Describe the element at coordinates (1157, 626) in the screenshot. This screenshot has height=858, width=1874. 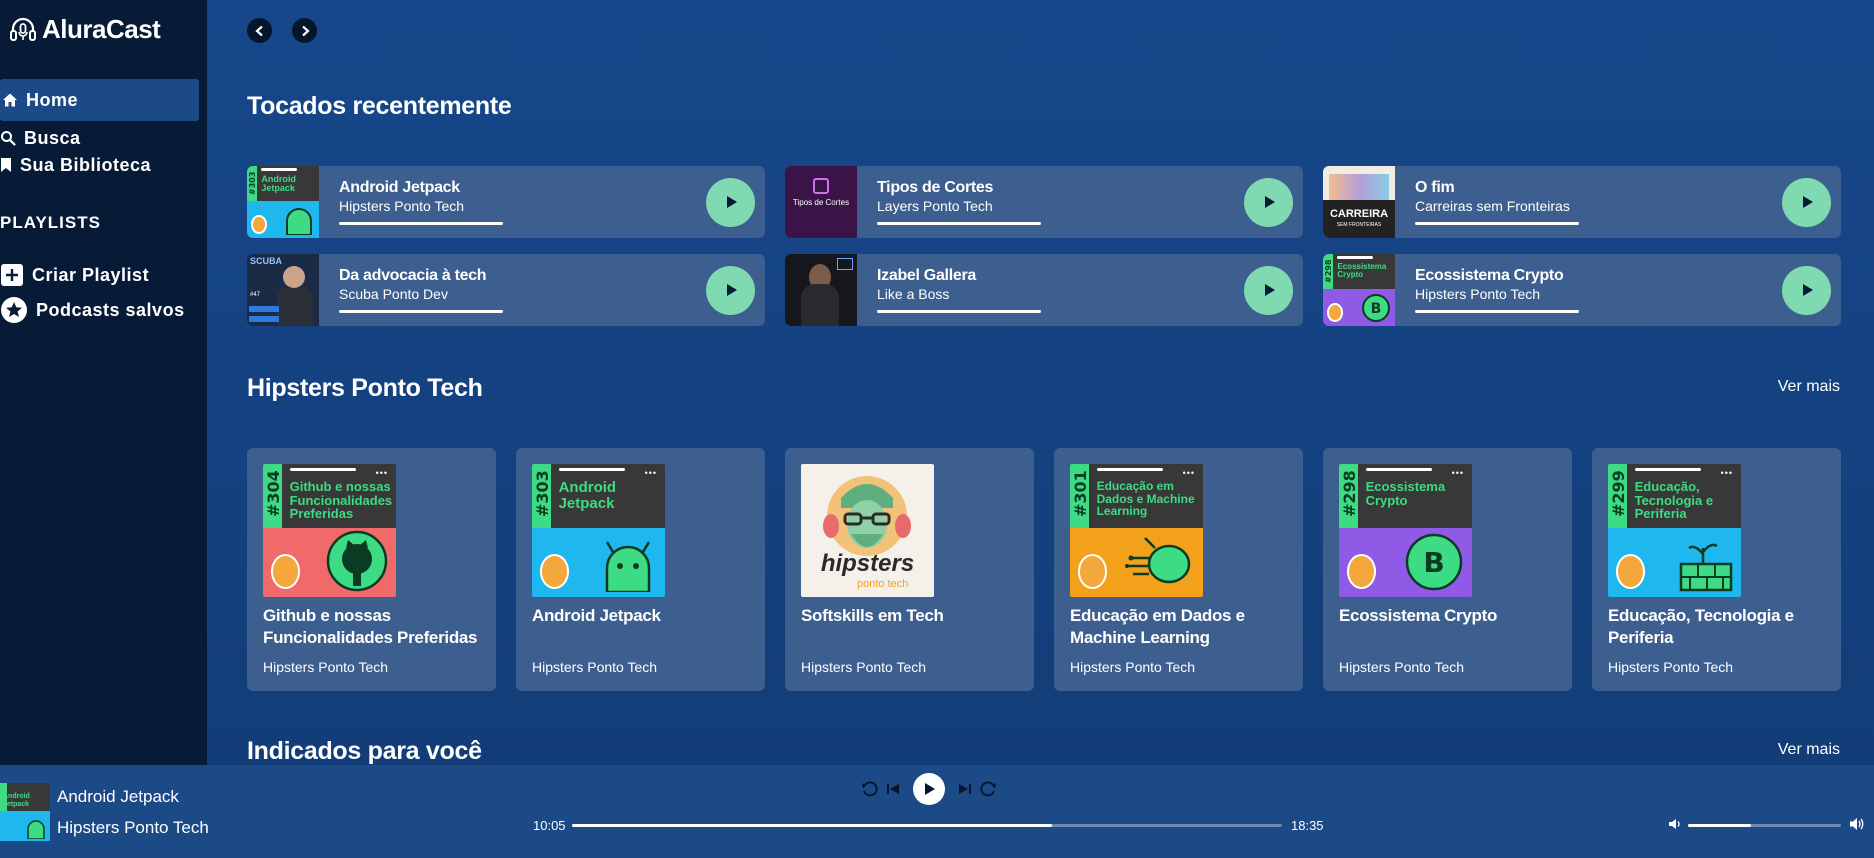
I see `episode-title: Educação em Dados e Machine Learning` at that location.